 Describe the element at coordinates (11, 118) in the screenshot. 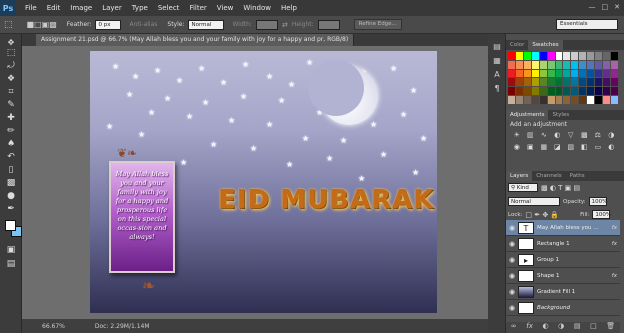

I see `healing-brush-icon: ✚` at that location.